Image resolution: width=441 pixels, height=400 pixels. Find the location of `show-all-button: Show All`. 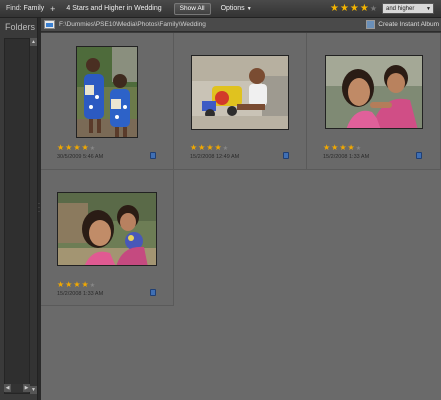

show-all-button: Show All is located at coordinates (192, 8).